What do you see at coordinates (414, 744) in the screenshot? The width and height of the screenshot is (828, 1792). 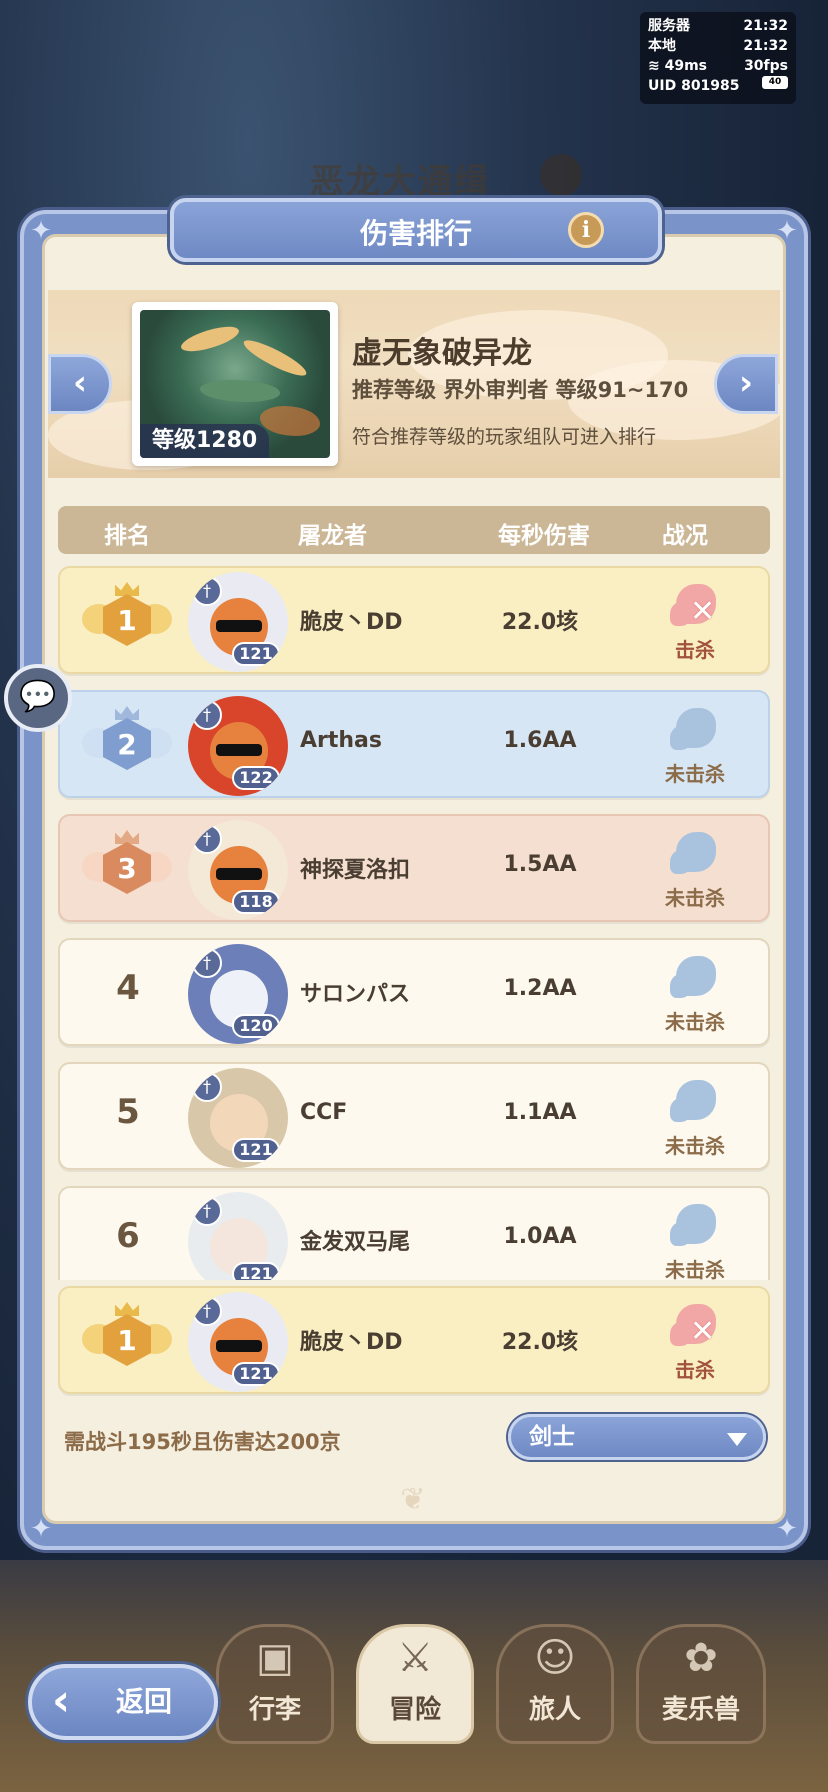 I see `ranking-row: 2 † 122 Arthas 1.6AA 未击杀` at bounding box center [414, 744].